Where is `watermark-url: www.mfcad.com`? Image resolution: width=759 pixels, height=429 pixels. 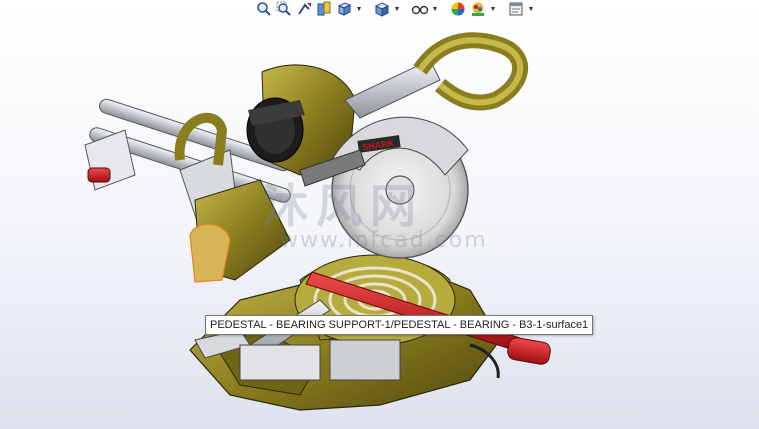 watermark-url: www.mfcad.com is located at coordinates (384, 240).